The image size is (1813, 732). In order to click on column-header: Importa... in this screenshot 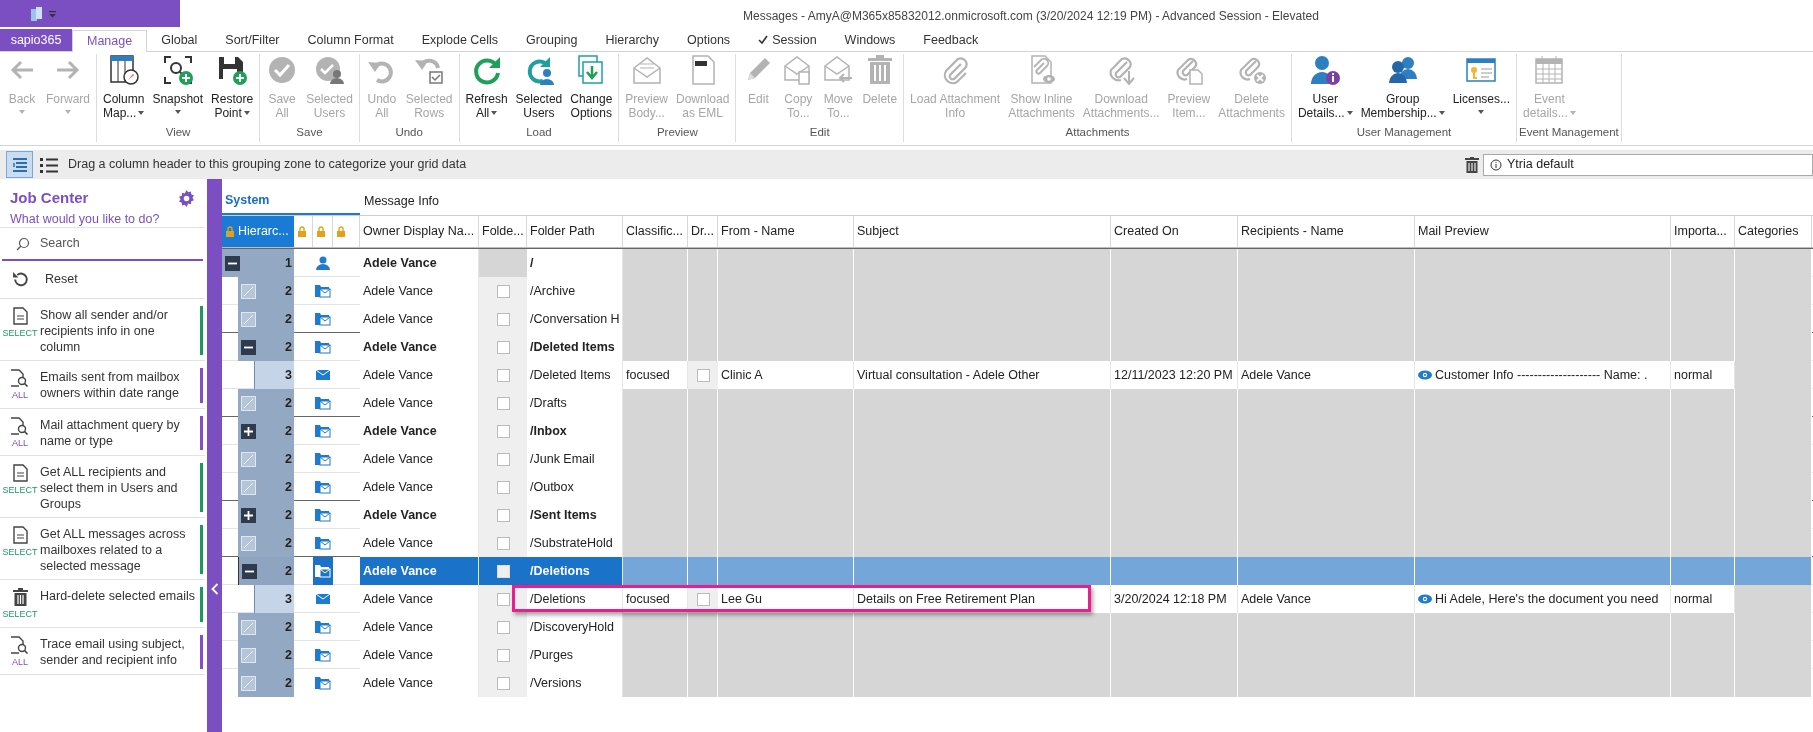, I will do `click(1703, 231)`.